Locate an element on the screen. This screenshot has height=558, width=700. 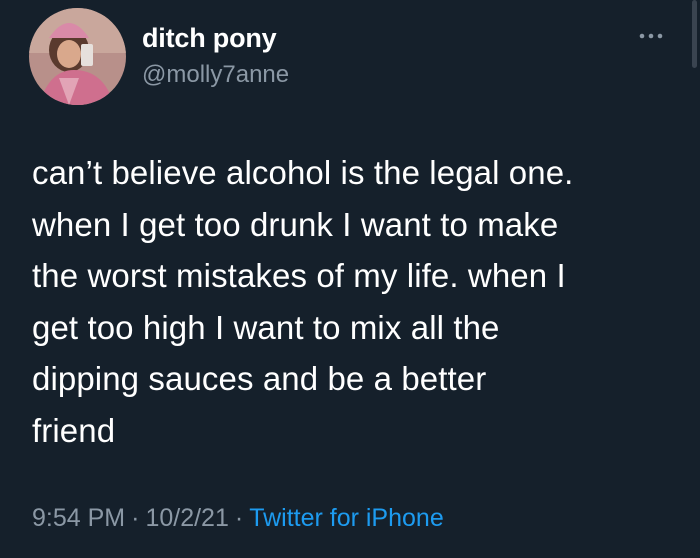
more-dots-icon is located at coordinates (651, 36).